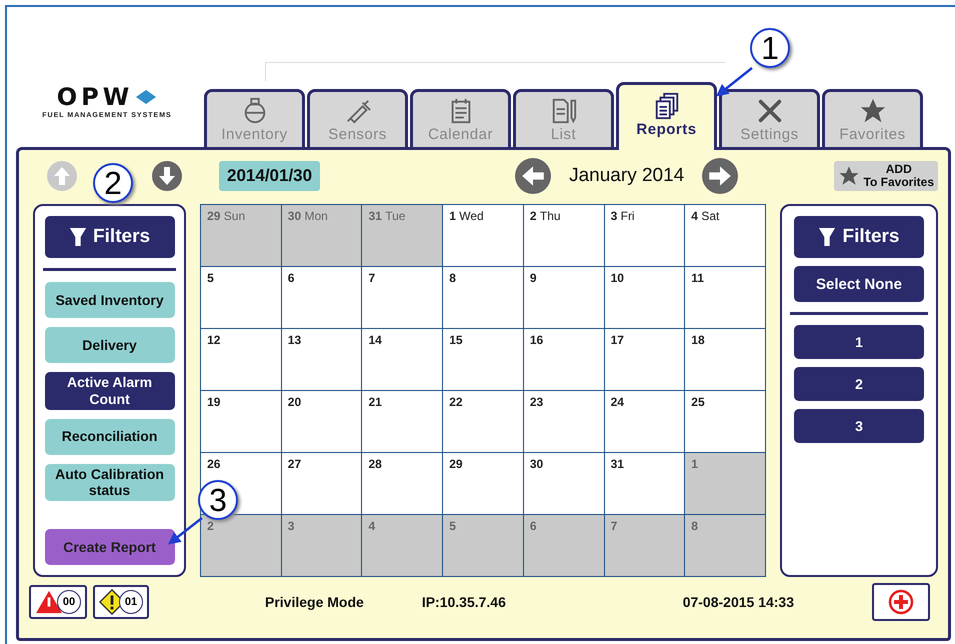 This screenshot has width=955, height=644. Describe the element at coordinates (617, 464) in the screenshot. I see `calendar-day-label: 31` at that location.